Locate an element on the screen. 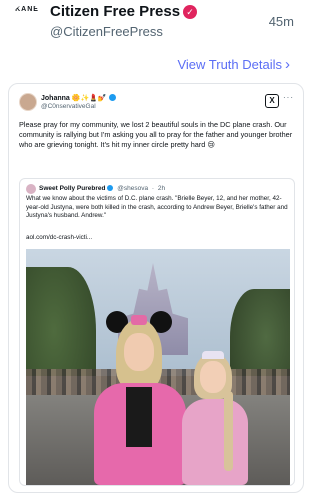 This screenshot has width=320, height=500. girl-braid is located at coordinates (228, 431).